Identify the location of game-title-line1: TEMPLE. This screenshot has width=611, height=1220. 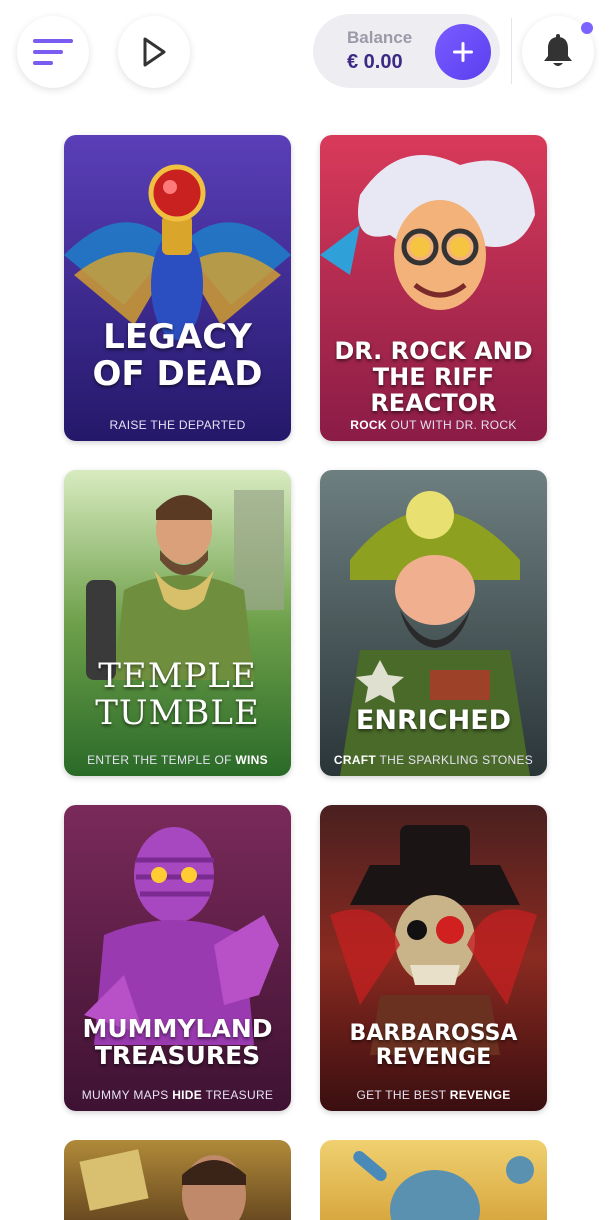
(177, 676).